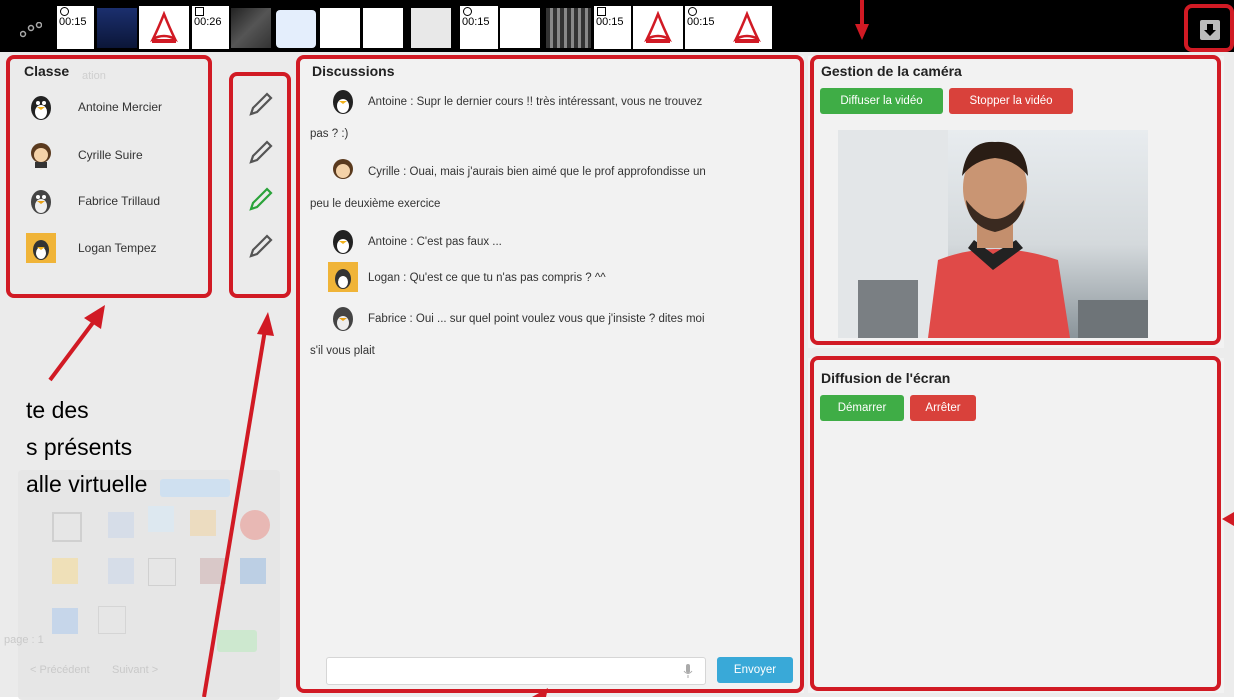 This screenshot has width=1234, height=700. Describe the element at coordinates (1228, 519) in the screenshot. I see `arrow-head-screen` at that location.